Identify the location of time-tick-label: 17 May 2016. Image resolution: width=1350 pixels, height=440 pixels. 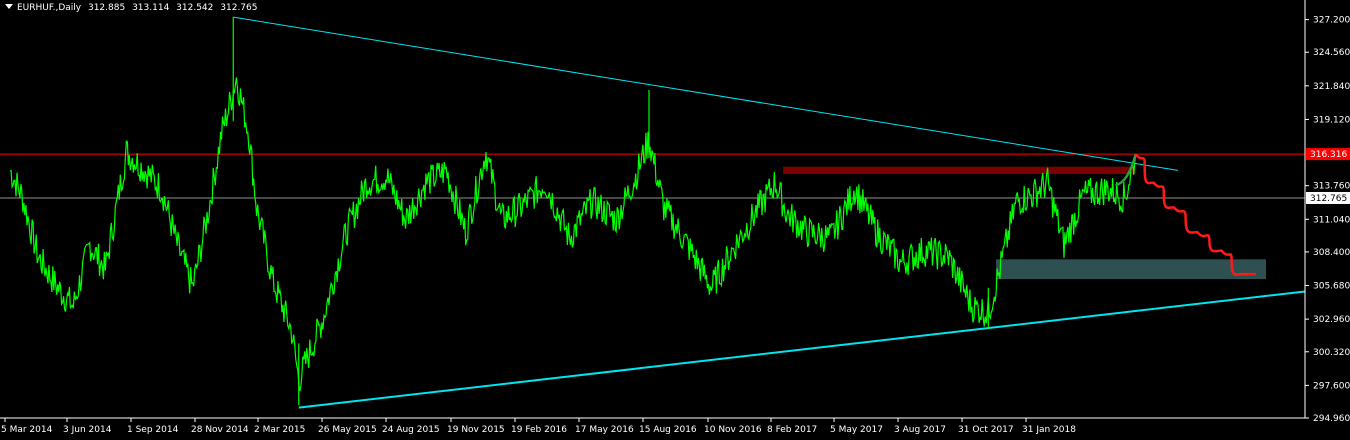
(604, 430).